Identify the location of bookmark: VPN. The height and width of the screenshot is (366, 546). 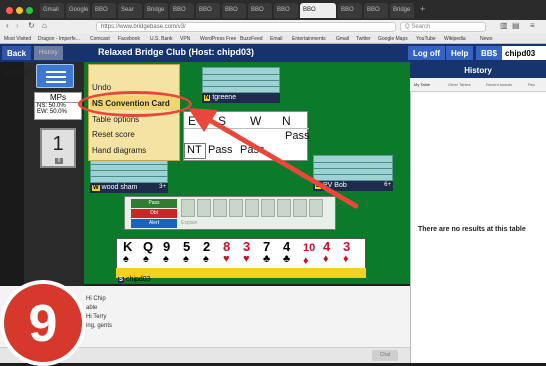
(185, 39).